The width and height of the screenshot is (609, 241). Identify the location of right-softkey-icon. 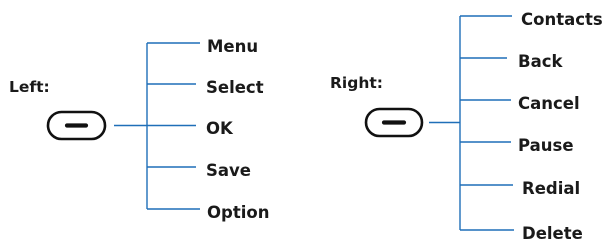
(394, 122).